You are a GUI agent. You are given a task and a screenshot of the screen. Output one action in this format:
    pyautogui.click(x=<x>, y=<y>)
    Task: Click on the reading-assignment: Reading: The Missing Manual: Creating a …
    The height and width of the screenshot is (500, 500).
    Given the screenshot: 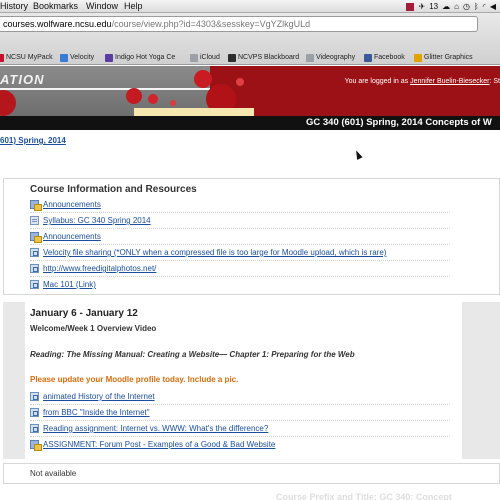 What is the action you would take?
    pyautogui.click(x=192, y=354)
    